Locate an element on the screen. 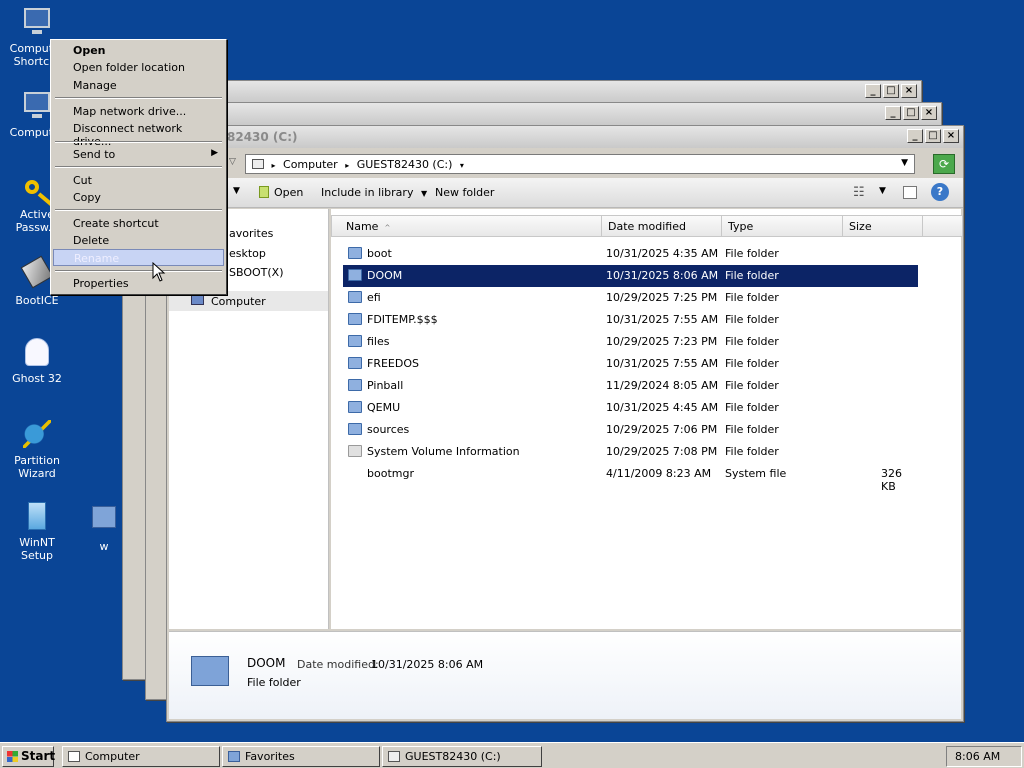 The image size is (1024, 768). menu-item-manage: Manage is located at coordinates (138, 85).